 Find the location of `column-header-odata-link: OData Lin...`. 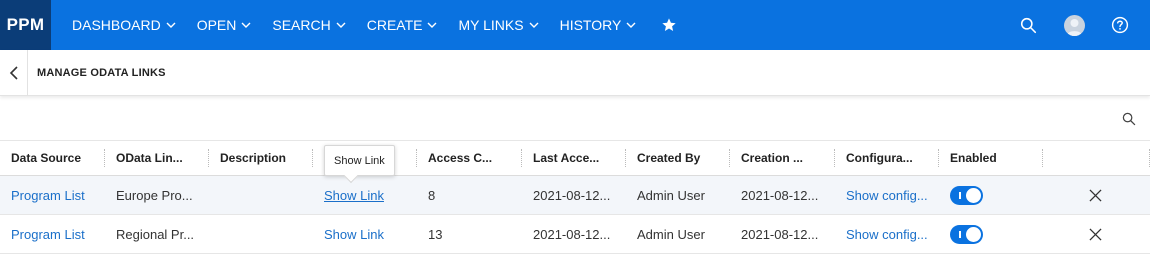

column-header-odata-link: OData Lin... is located at coordinates (157, 158).